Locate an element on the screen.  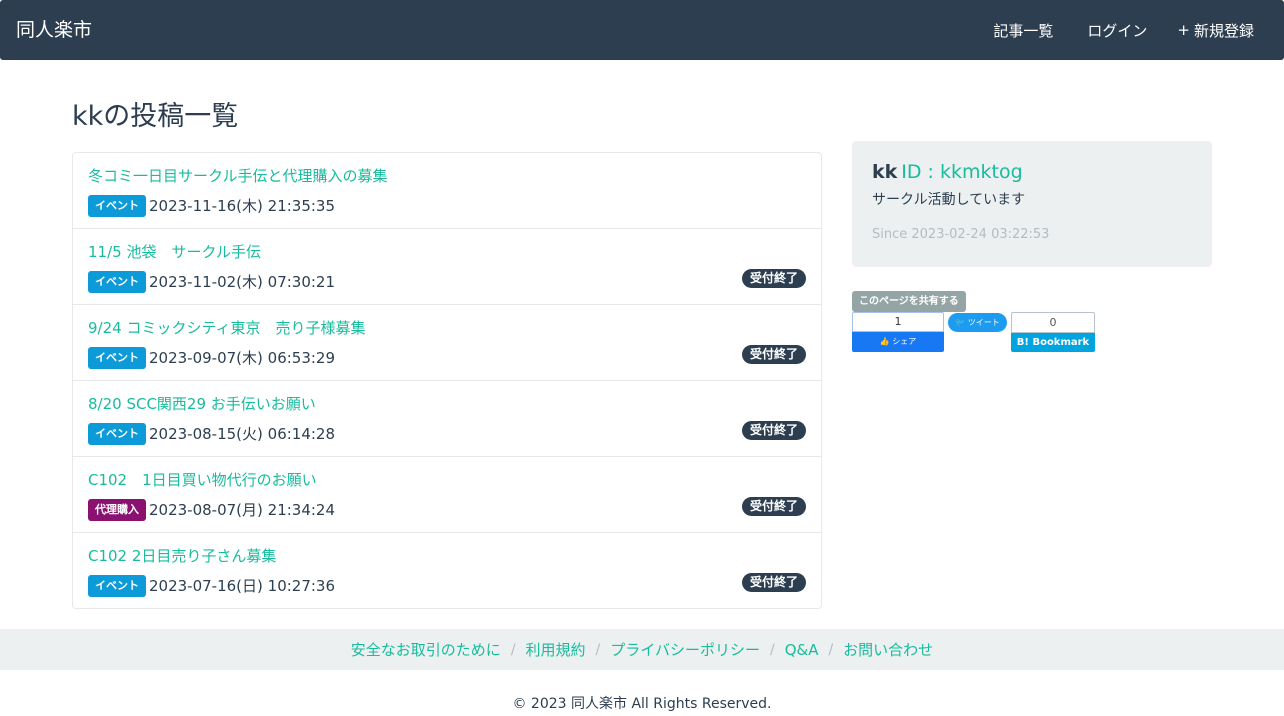
profile-description: サークル活動しています is located at coordinates (949, 200).